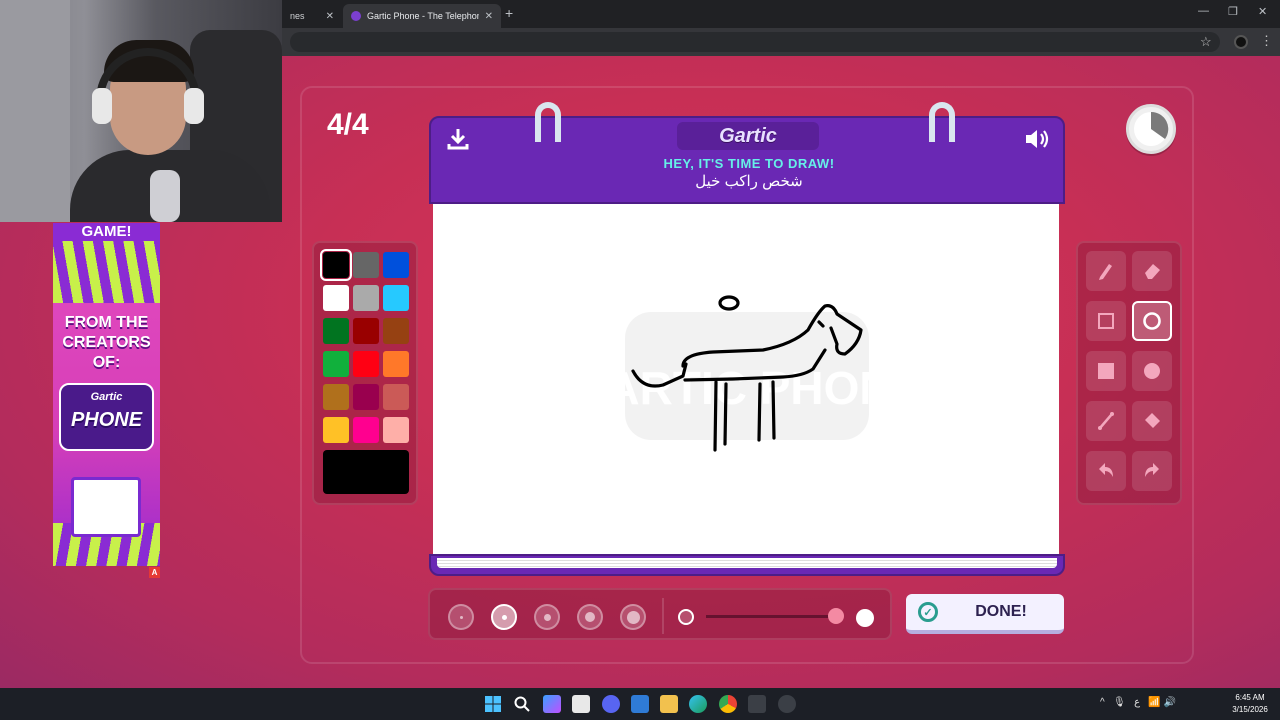 Image resolution: width=1280 pixels, height=720 pixels. Describe the element at coordinates (356, 16) in the screenshot. I see `favicon-icon` at that location.